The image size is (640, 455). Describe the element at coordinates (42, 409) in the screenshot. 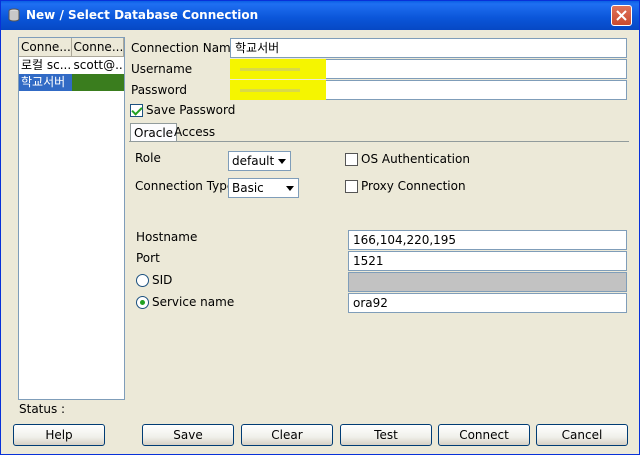

I see `status-label: Status :` at that location.